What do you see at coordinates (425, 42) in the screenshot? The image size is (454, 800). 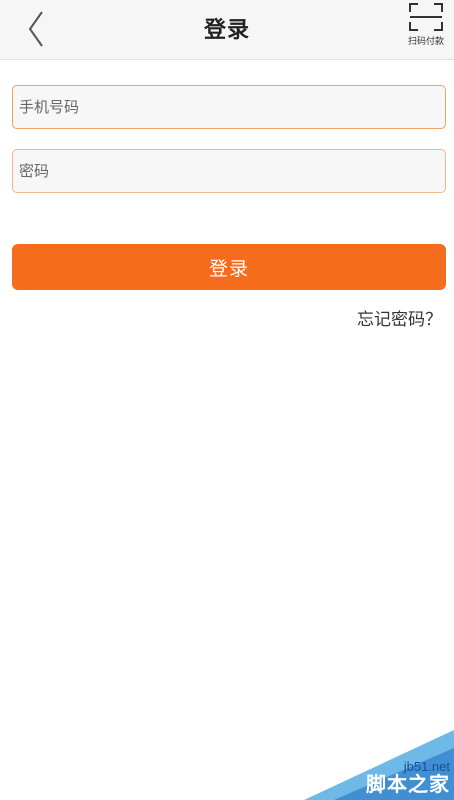 I see `scan-to-pay-label: 扫码付款` at bounding box center [425, 42].